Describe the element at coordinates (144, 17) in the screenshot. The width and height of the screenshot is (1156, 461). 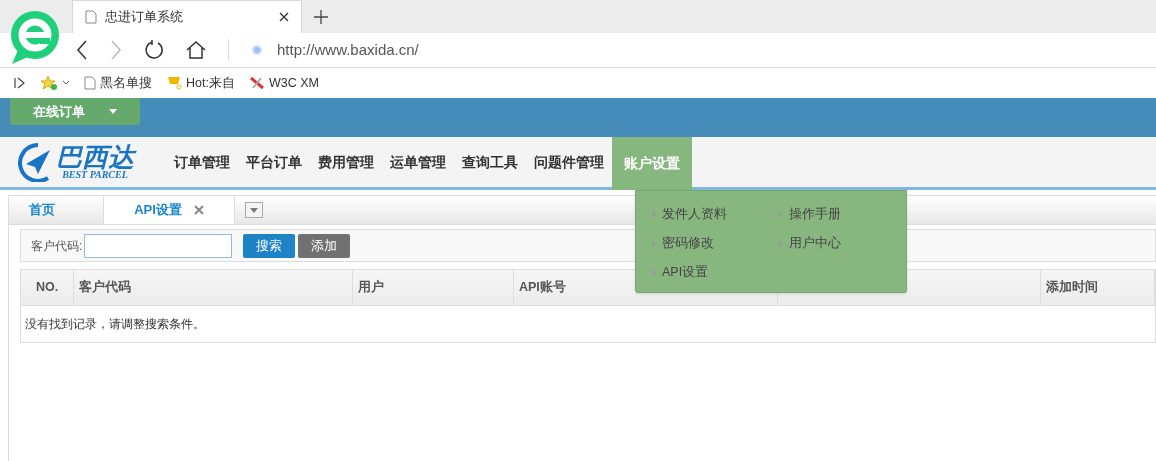
I see `tab-title: 忠进订单系统` at that location.